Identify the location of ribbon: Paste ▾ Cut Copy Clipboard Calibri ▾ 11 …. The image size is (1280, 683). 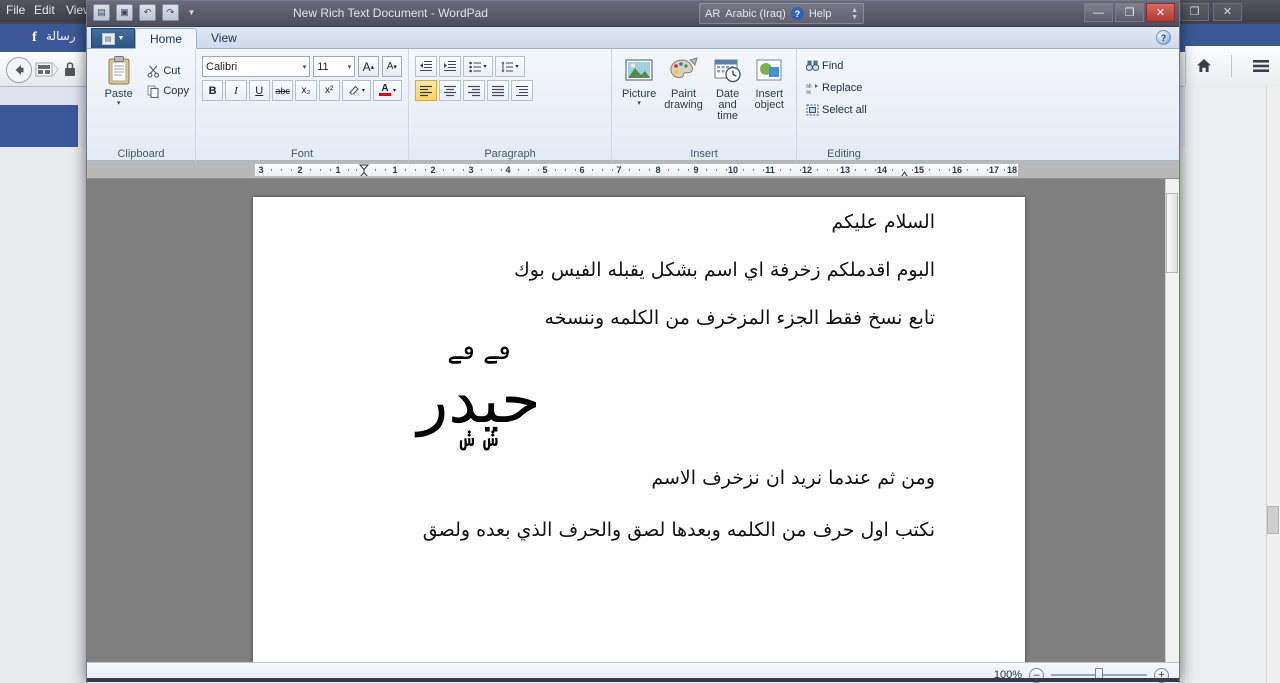
(633, 105).